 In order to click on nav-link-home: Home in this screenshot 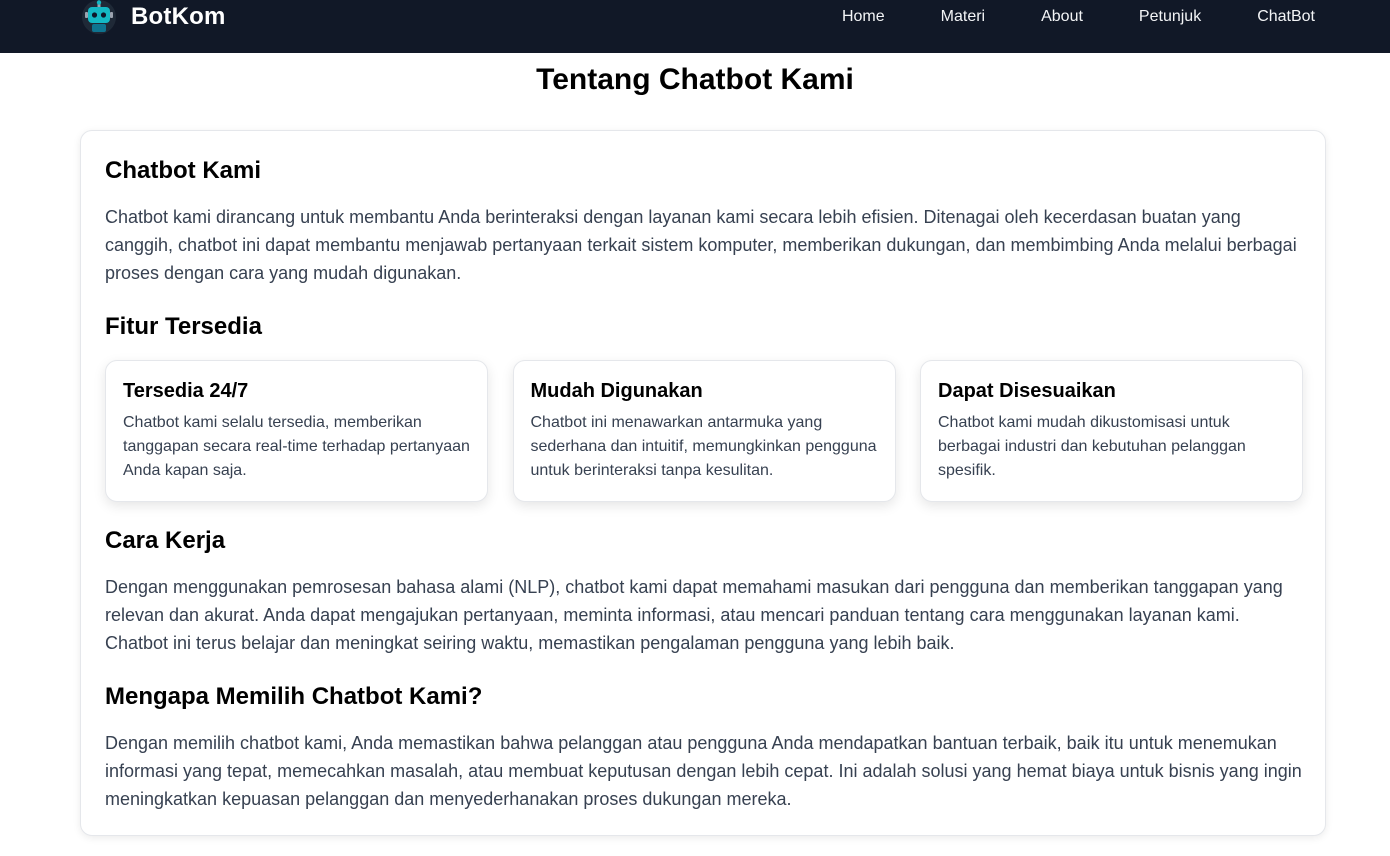, I will do `click(863, 16)`.